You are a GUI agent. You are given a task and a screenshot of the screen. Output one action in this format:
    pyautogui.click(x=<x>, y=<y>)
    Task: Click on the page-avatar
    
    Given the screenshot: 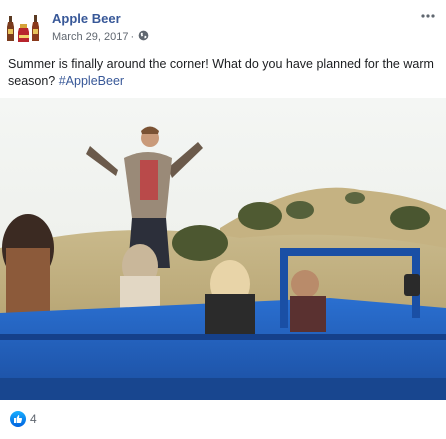 What is the action you would take?
    pyautogui.click(x=24, y=28)
    